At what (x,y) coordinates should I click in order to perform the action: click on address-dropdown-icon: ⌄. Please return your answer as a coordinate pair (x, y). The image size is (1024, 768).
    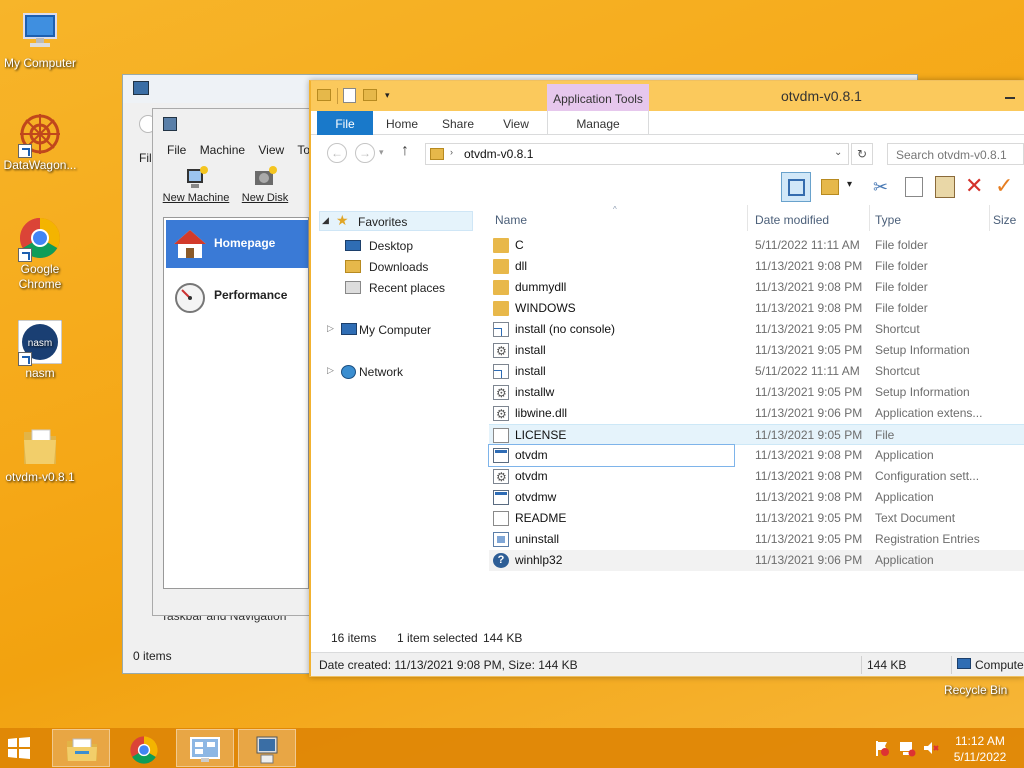
    Looking at the image, I should click on (838, 152).